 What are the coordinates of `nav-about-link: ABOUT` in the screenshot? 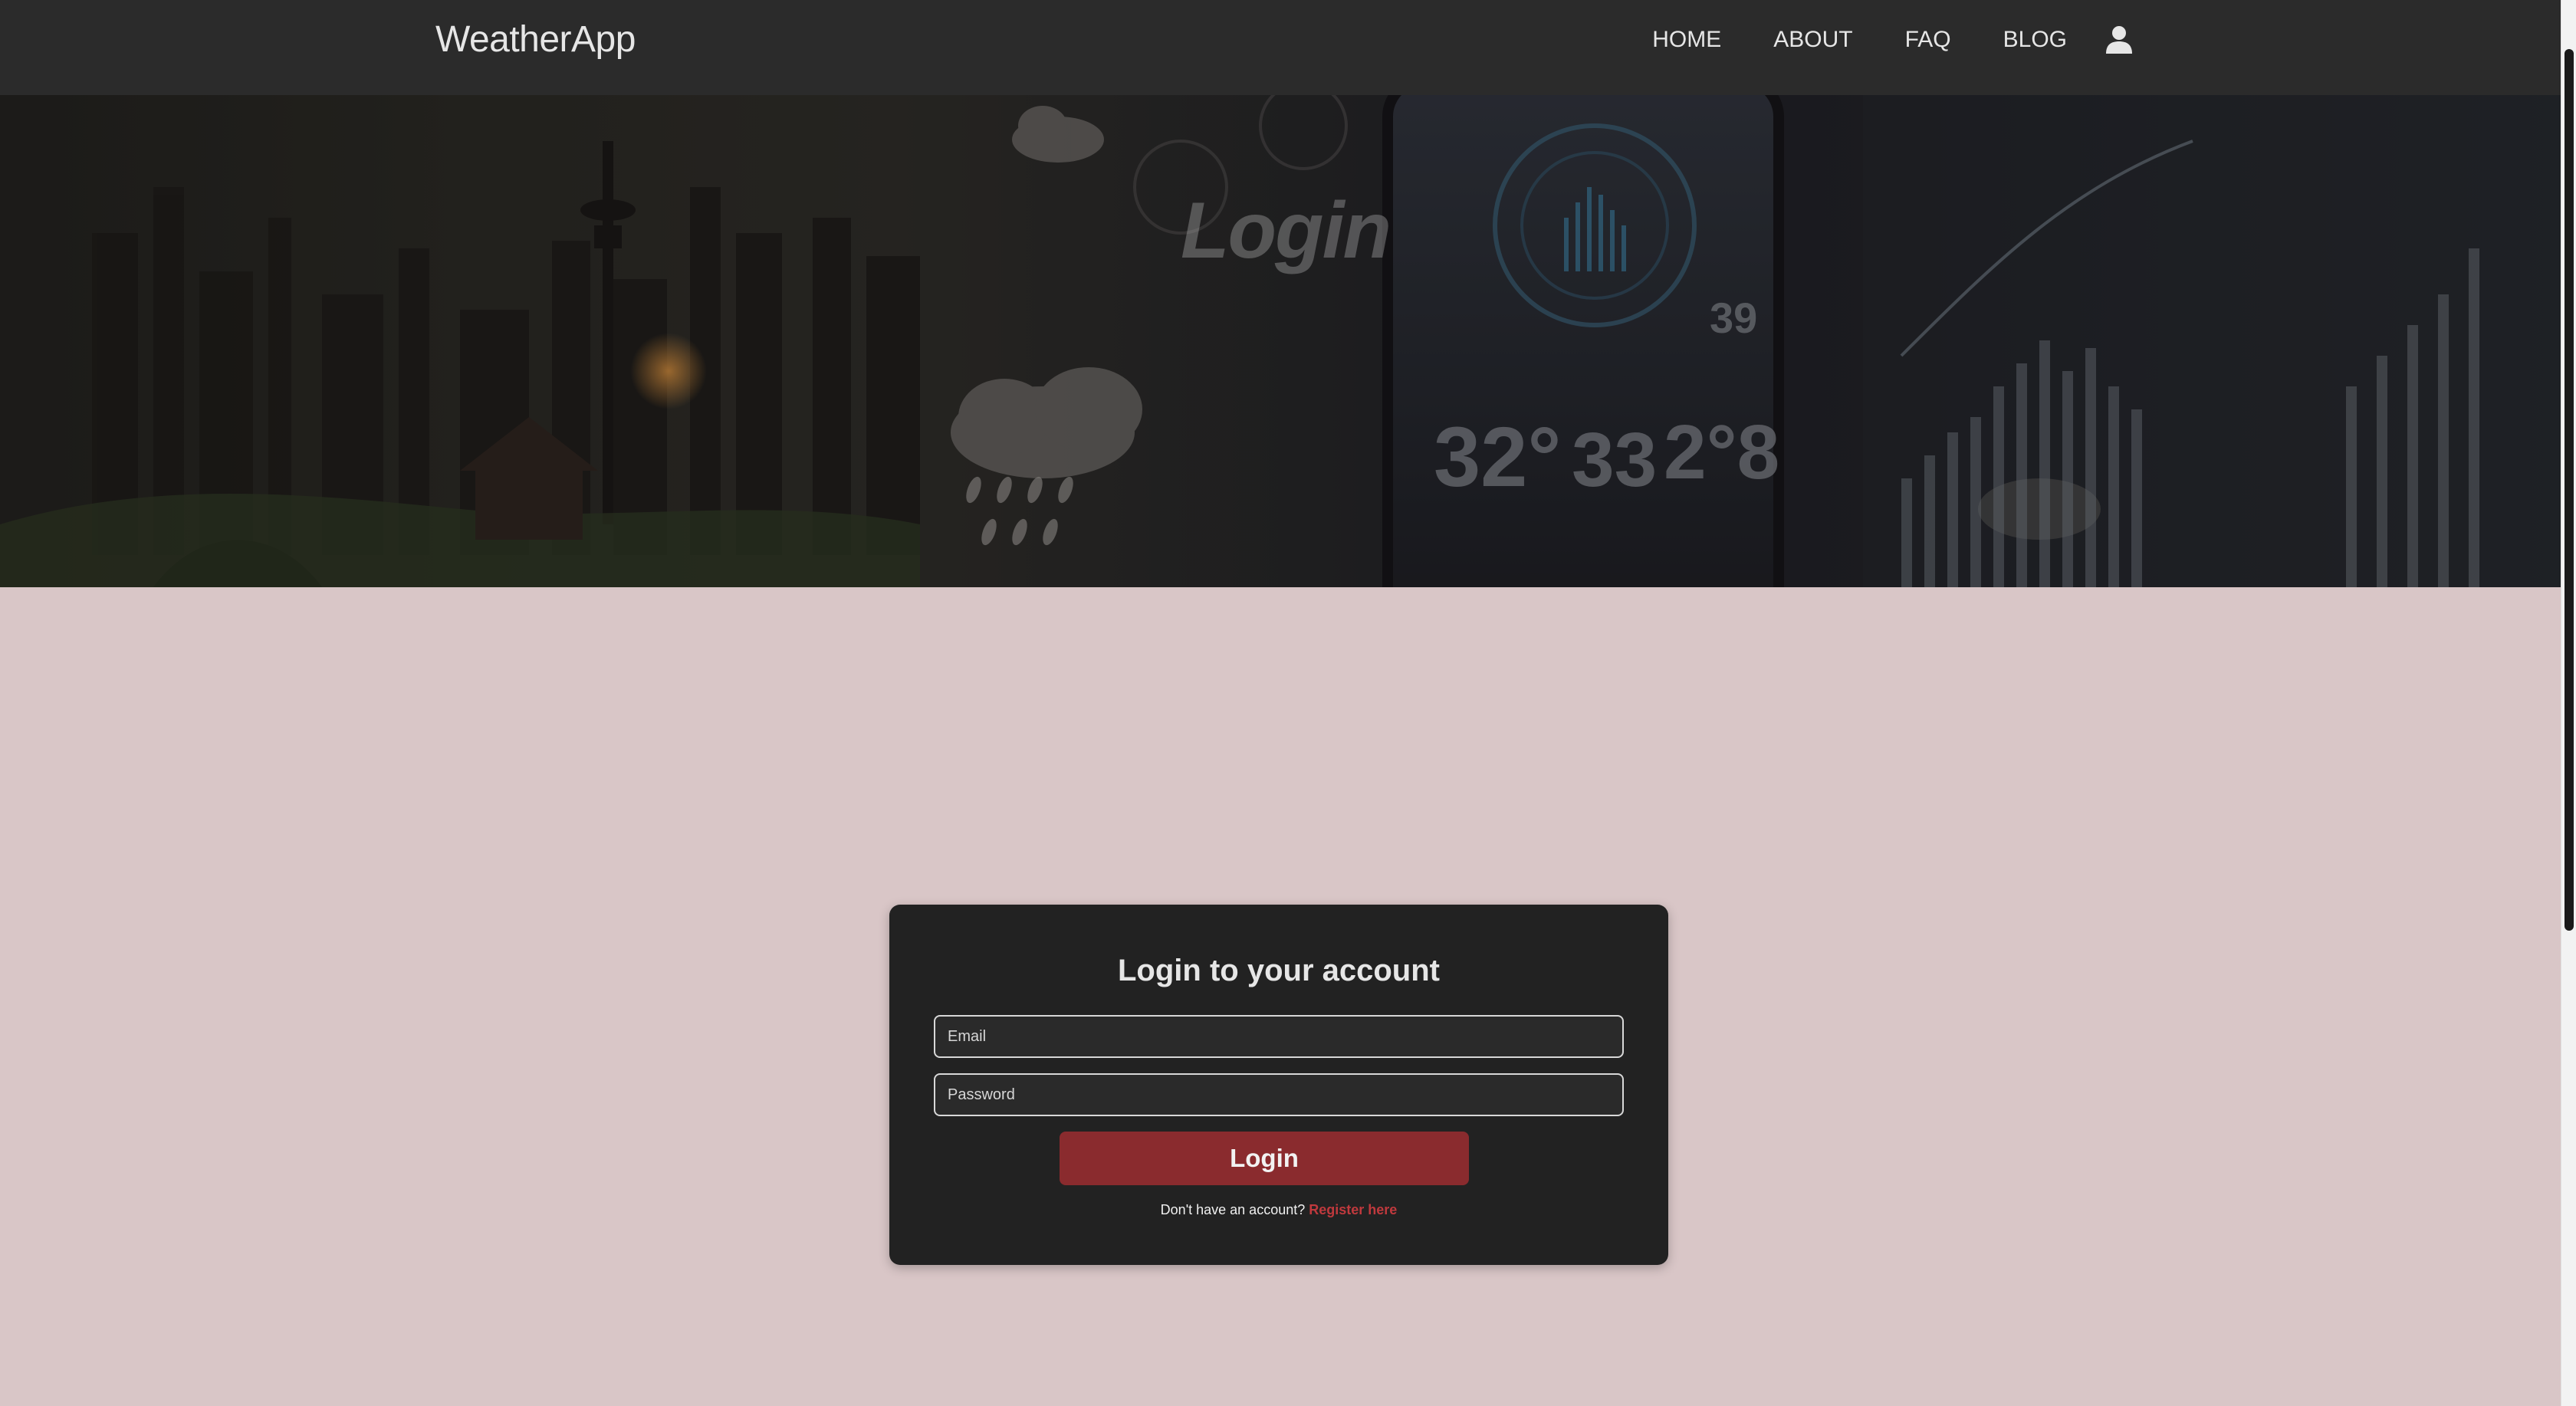 It's located at (1812, 40).